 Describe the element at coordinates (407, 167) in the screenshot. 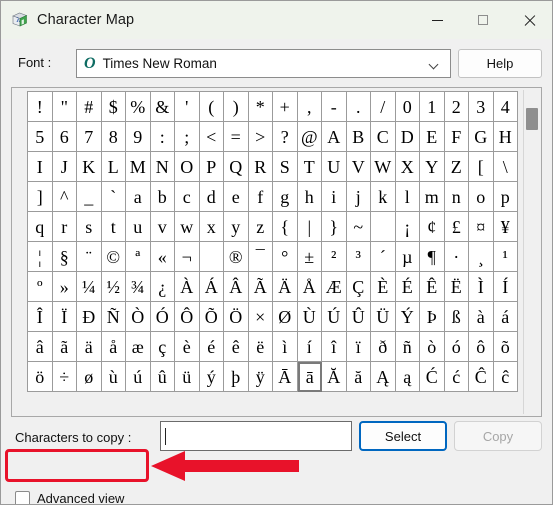

I see `character-cell: X` at that location.